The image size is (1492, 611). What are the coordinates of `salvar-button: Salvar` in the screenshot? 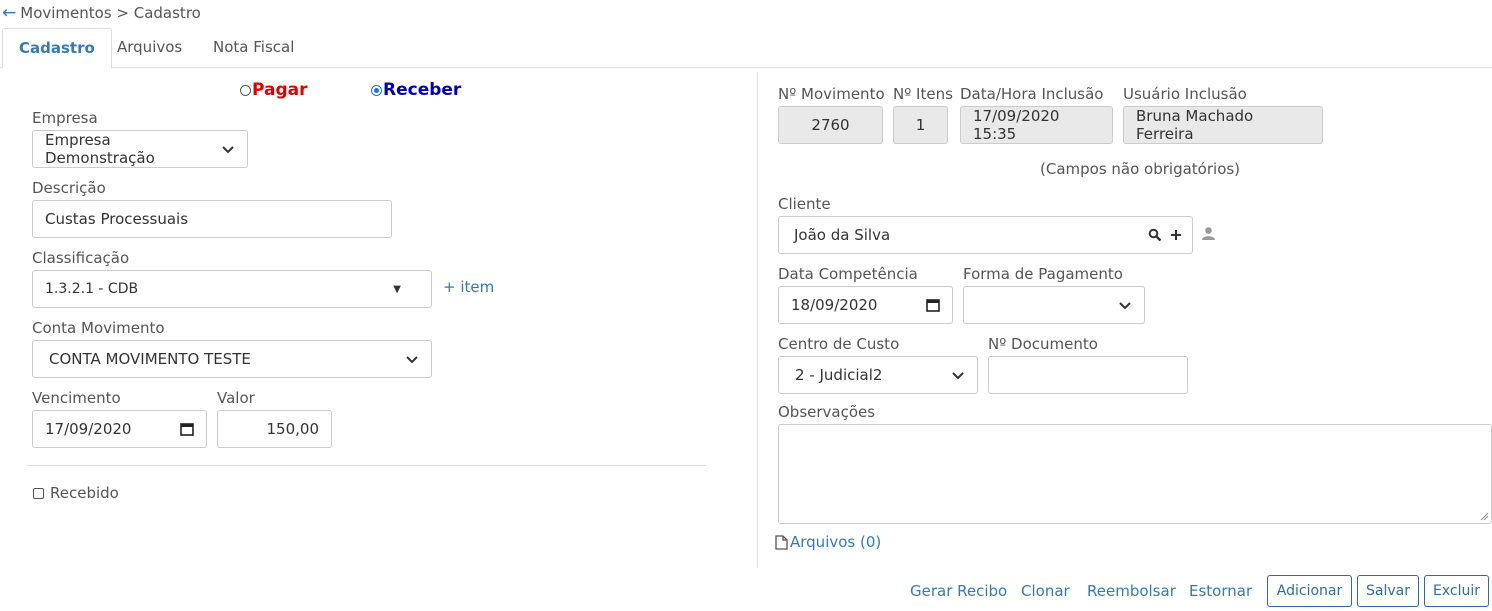 It's located at (1388, 591).